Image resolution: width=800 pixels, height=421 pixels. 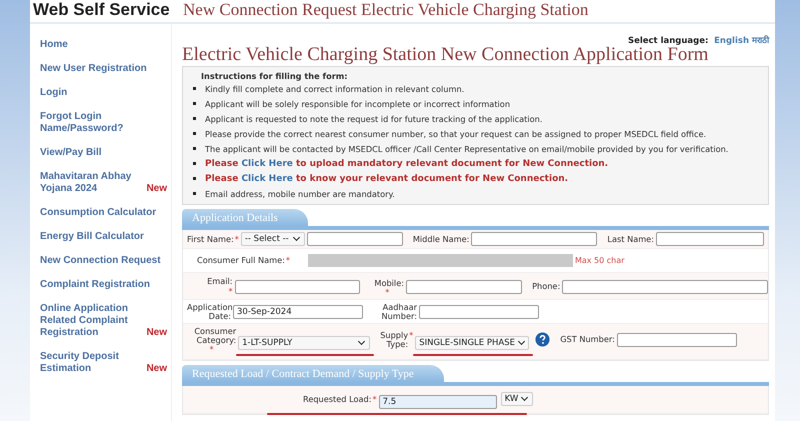 What do you see at coordinates (300, 193) in the screenshot?
I see `instruction-text: Email address, mobile number are mandatory.` at bounding box center [300, 193].